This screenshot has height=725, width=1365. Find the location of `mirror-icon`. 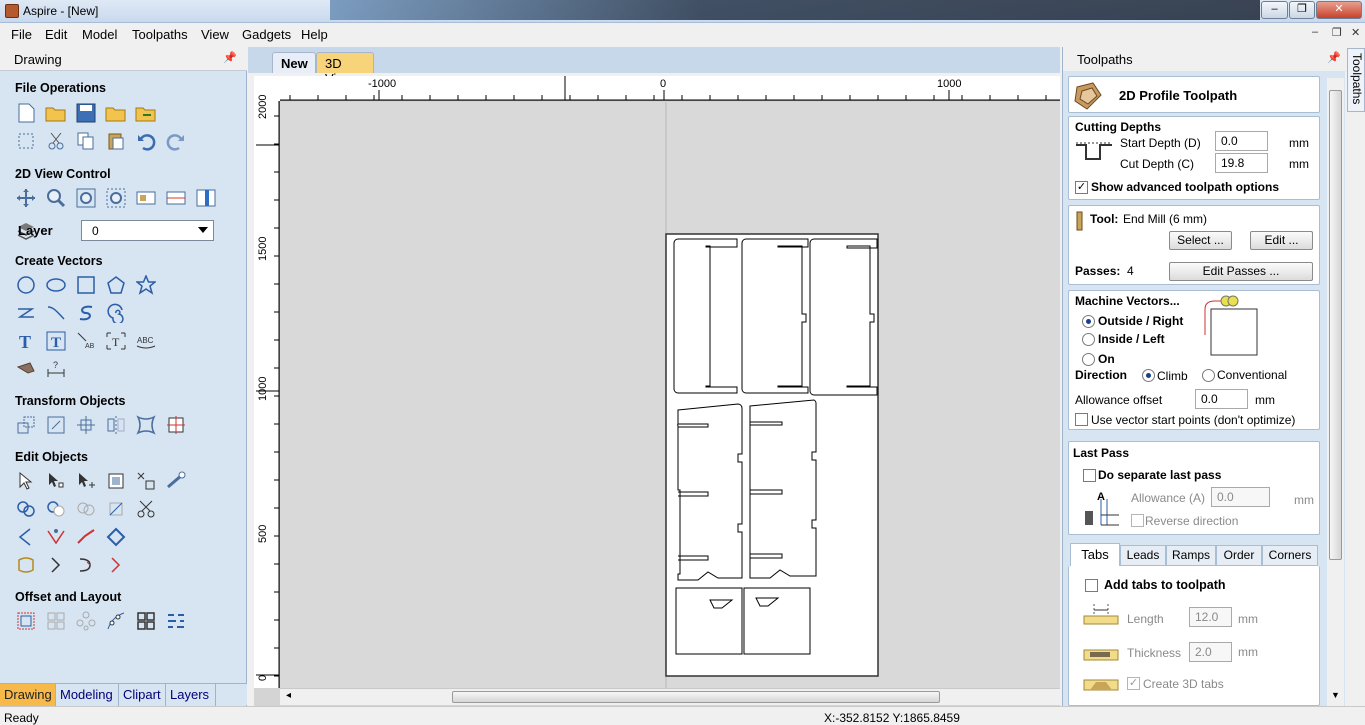

mirror-icon is located at coordinates (116, 425).